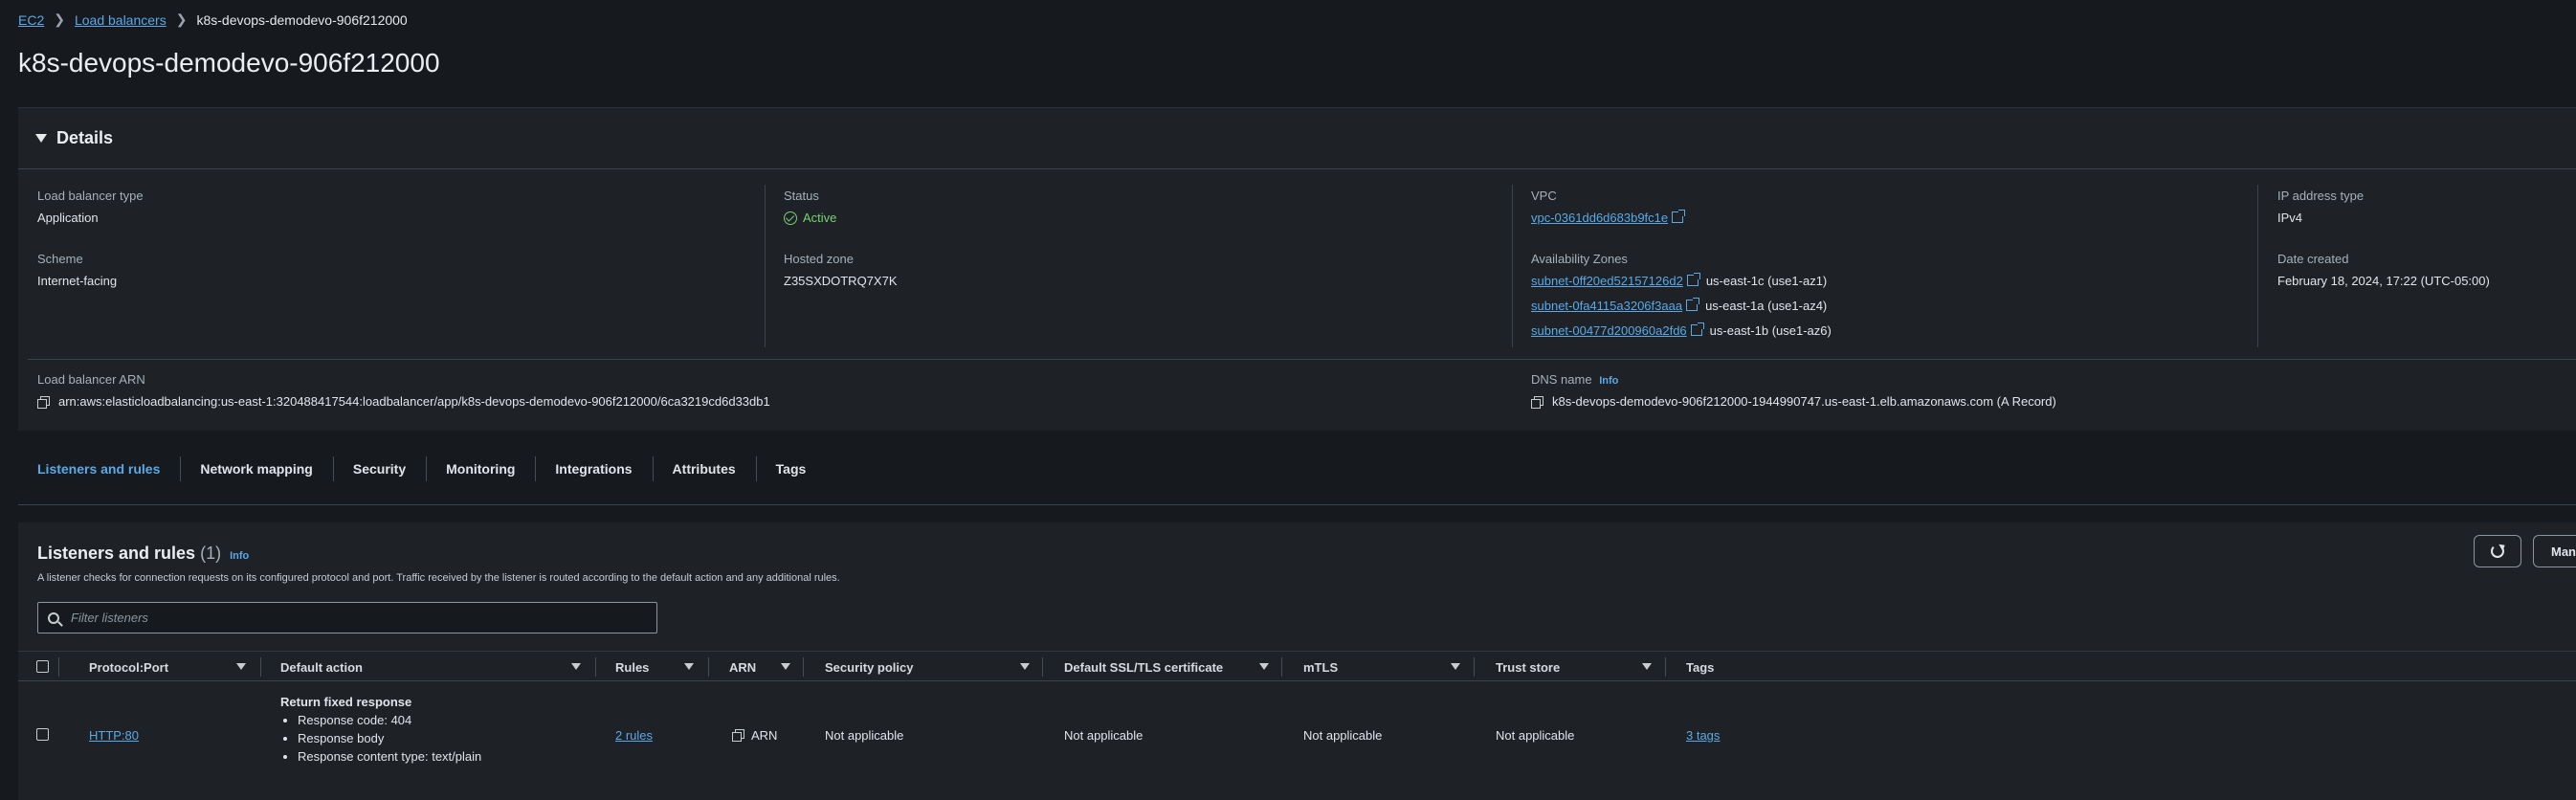 The width and height of the screenshot is (2576, 800). Describe the element at coordinates (791, 468) in the screenshot. I see `tab-tags: Tags` at that location.